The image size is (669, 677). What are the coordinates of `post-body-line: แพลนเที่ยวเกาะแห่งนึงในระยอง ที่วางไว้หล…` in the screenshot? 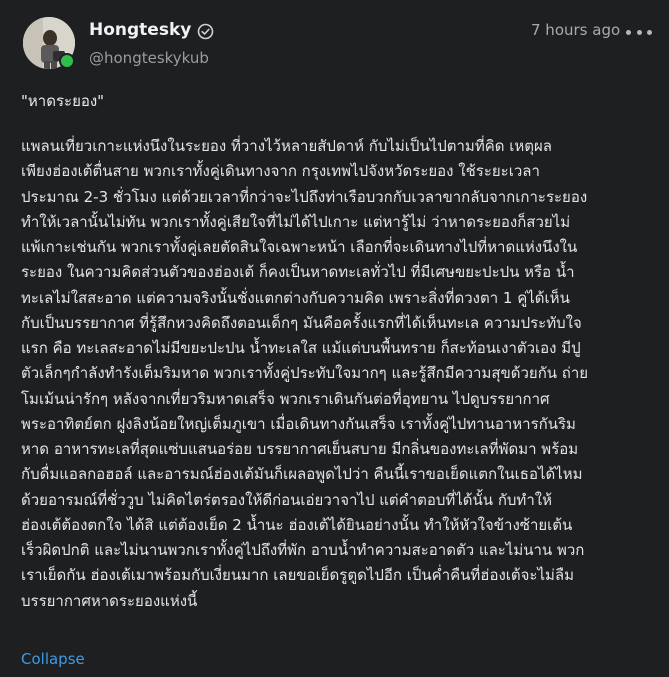 It's located at (286, 146).